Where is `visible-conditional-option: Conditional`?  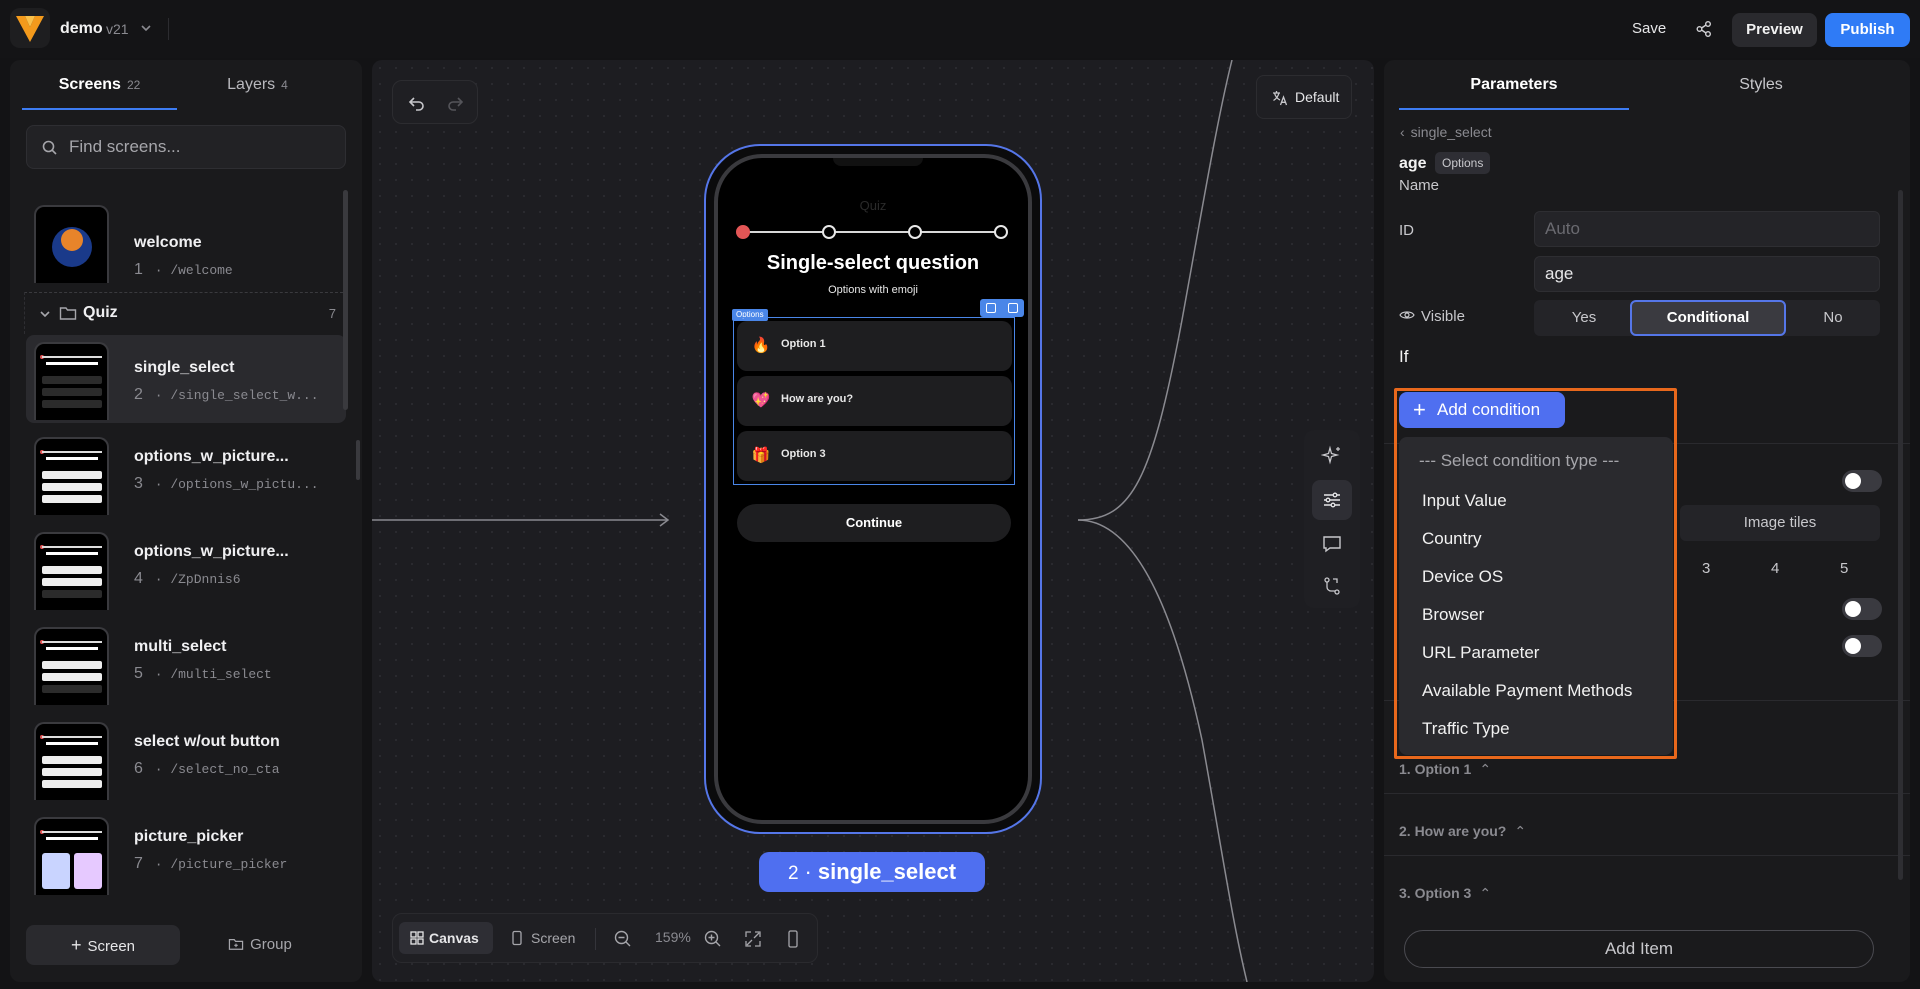 visible-conditional-option: Conditional is located at coordinates (1708, 318).